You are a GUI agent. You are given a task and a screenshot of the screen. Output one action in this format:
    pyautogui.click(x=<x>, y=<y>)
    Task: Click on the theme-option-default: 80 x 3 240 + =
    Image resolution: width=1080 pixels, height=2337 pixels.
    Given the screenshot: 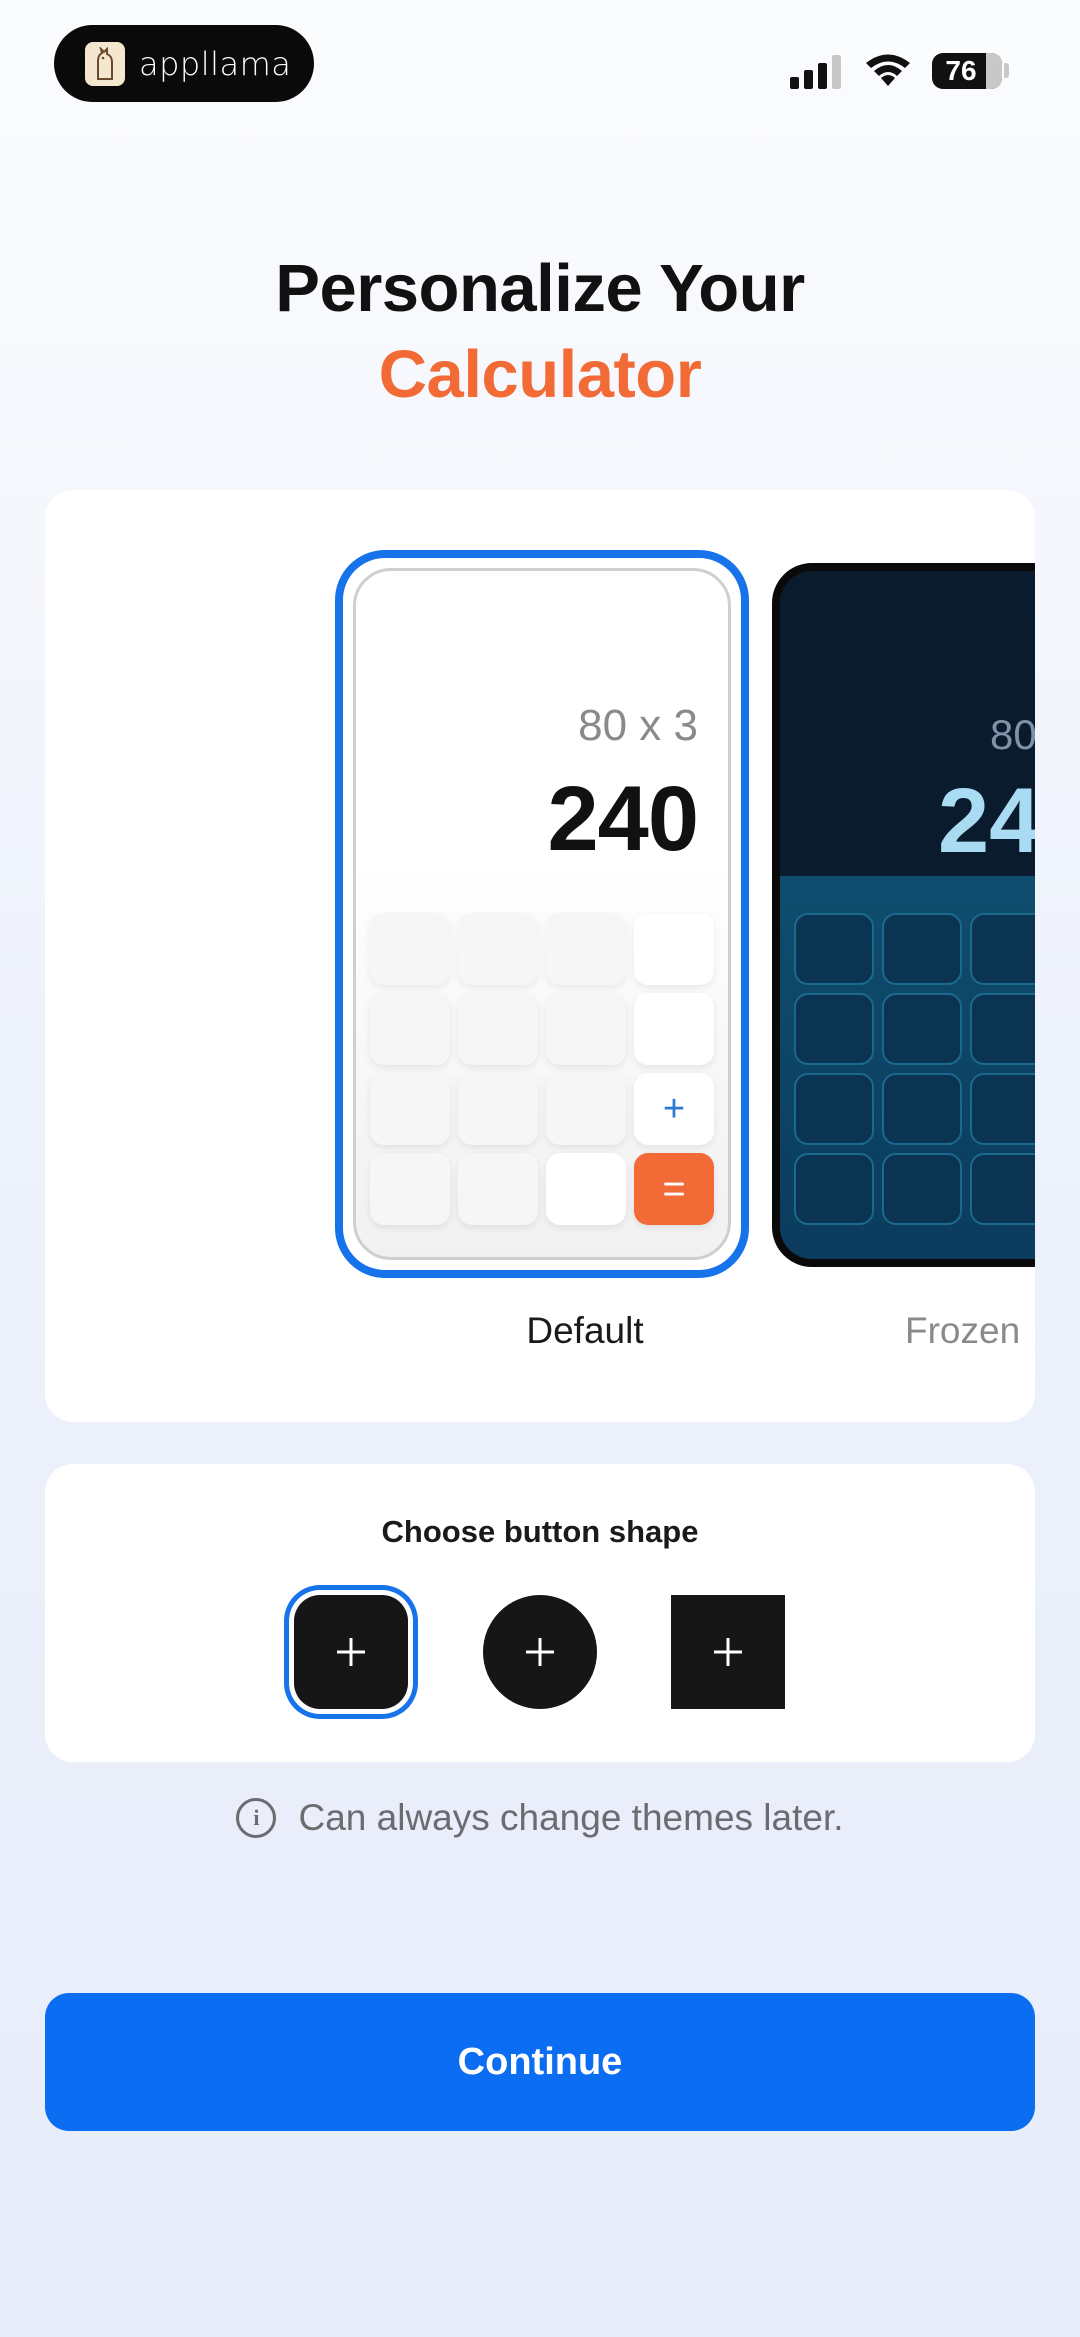 What is the action you would take?
    pyautogui.click(x=542, y=914)
    